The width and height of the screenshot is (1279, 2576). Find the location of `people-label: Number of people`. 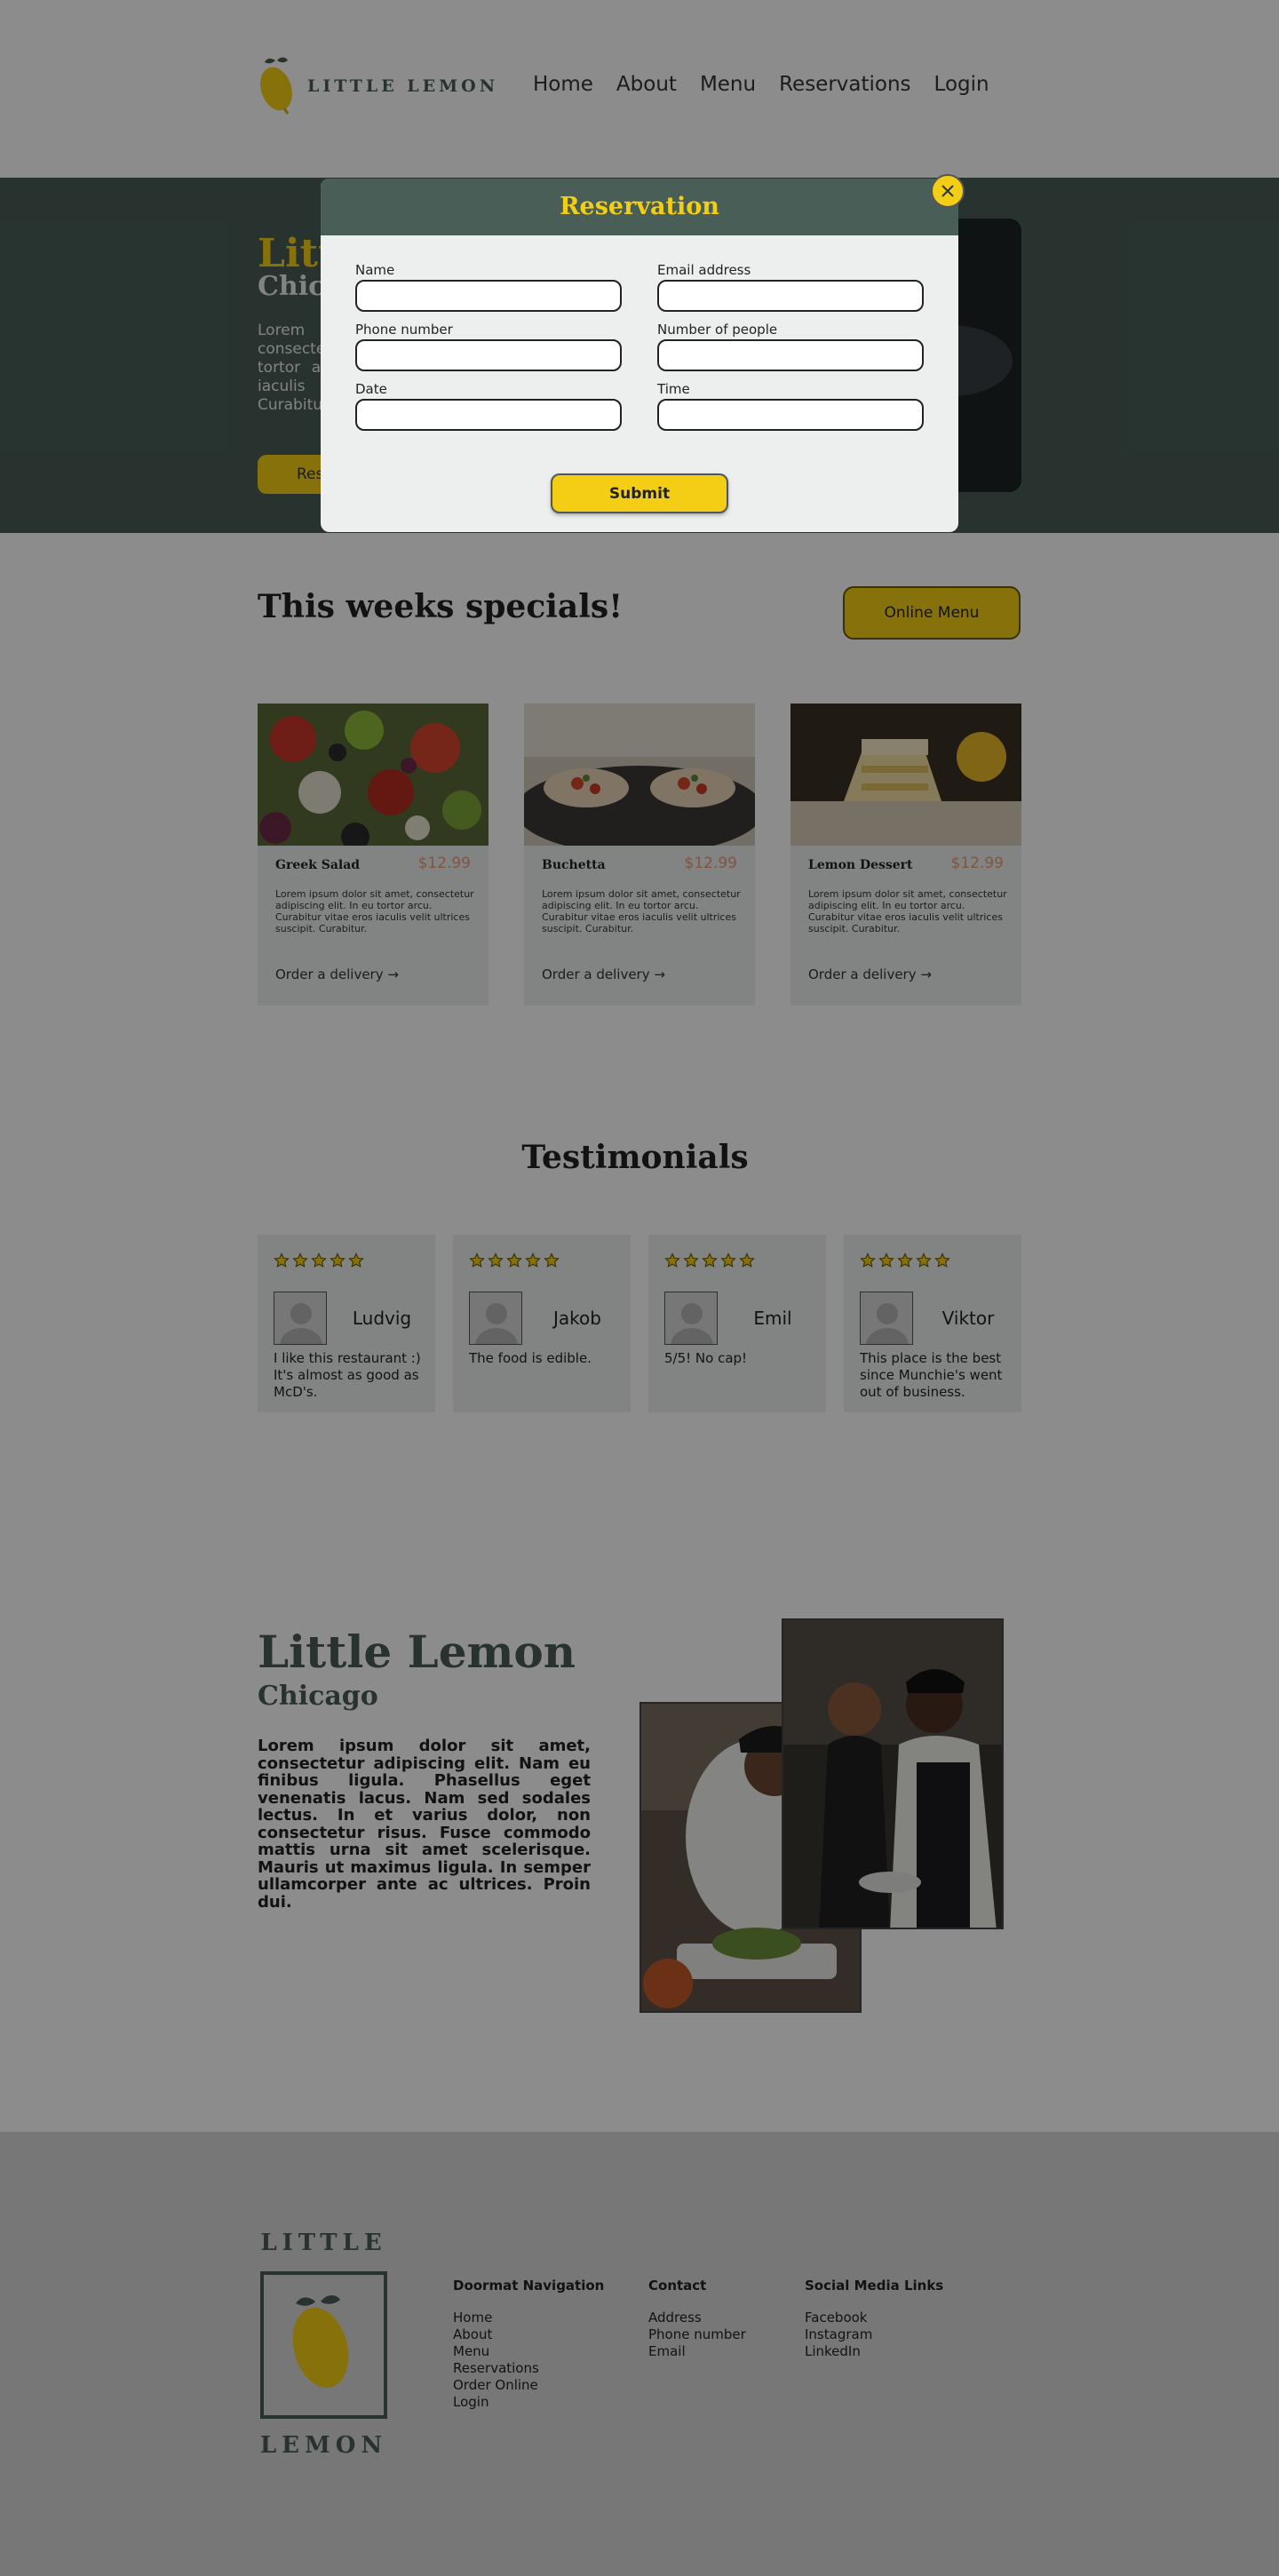

people-label: Number of people is located at coordinates (717, 330).